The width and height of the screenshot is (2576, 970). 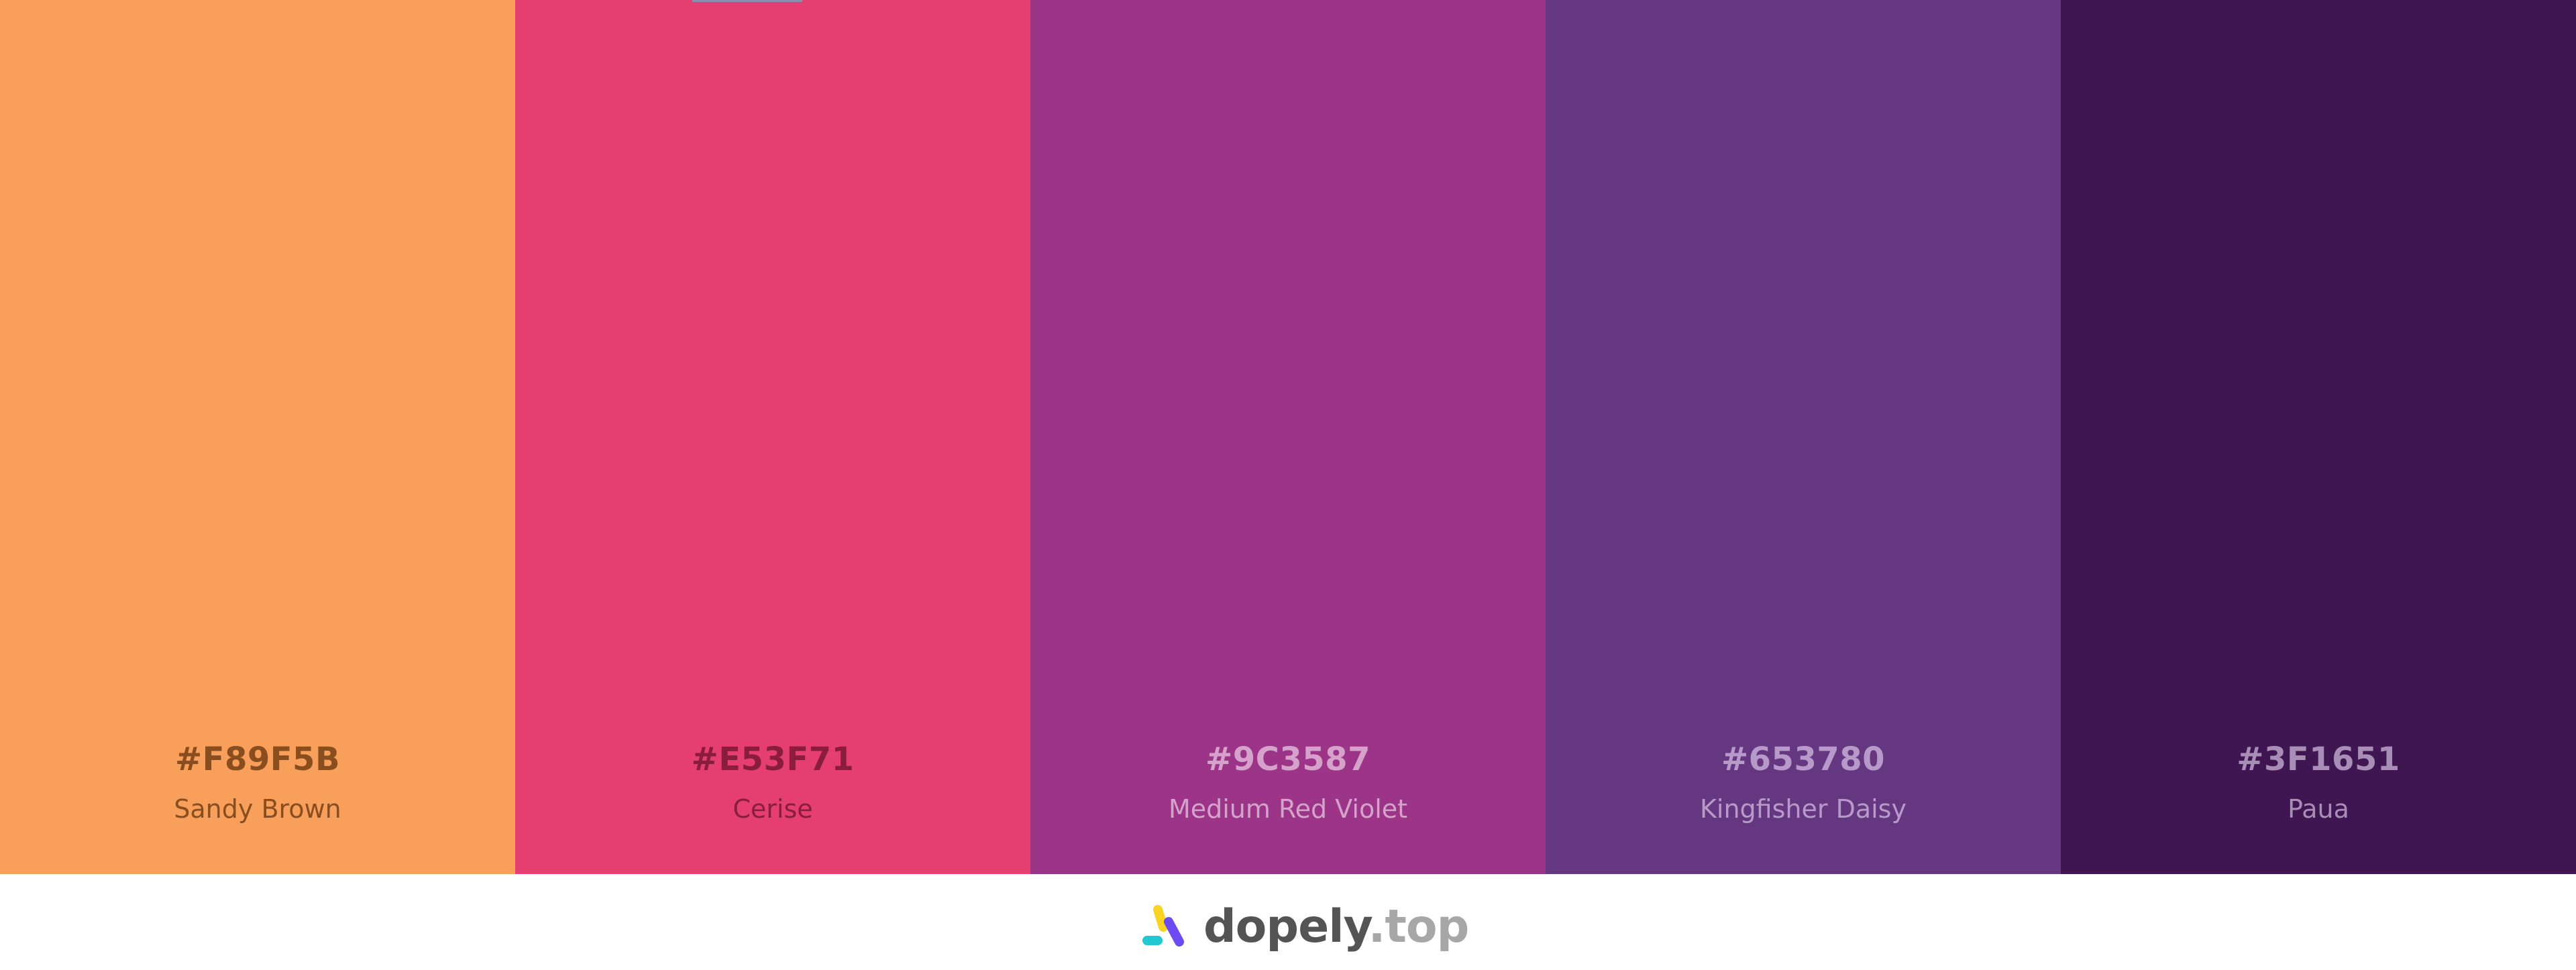 I want to click on swatch-hex-code: #653780, so click(x=1803, y=759).